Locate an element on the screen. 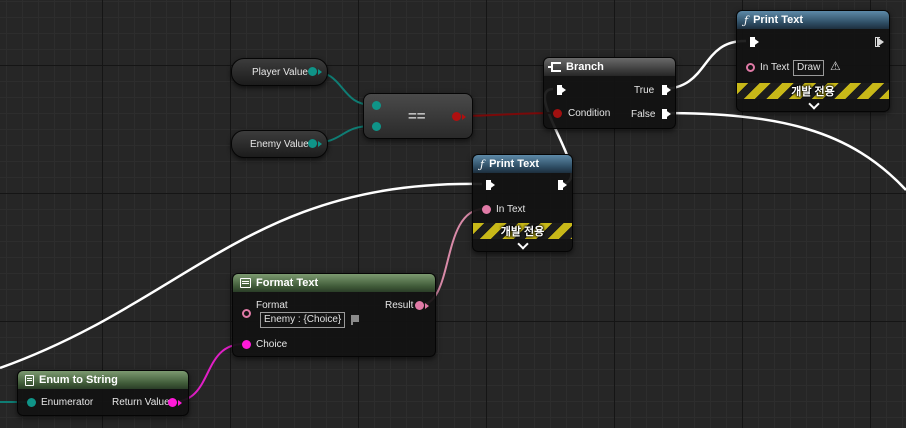 This screenshot has width=906, height=428. false-label: False is located at coordinates (643, 114).